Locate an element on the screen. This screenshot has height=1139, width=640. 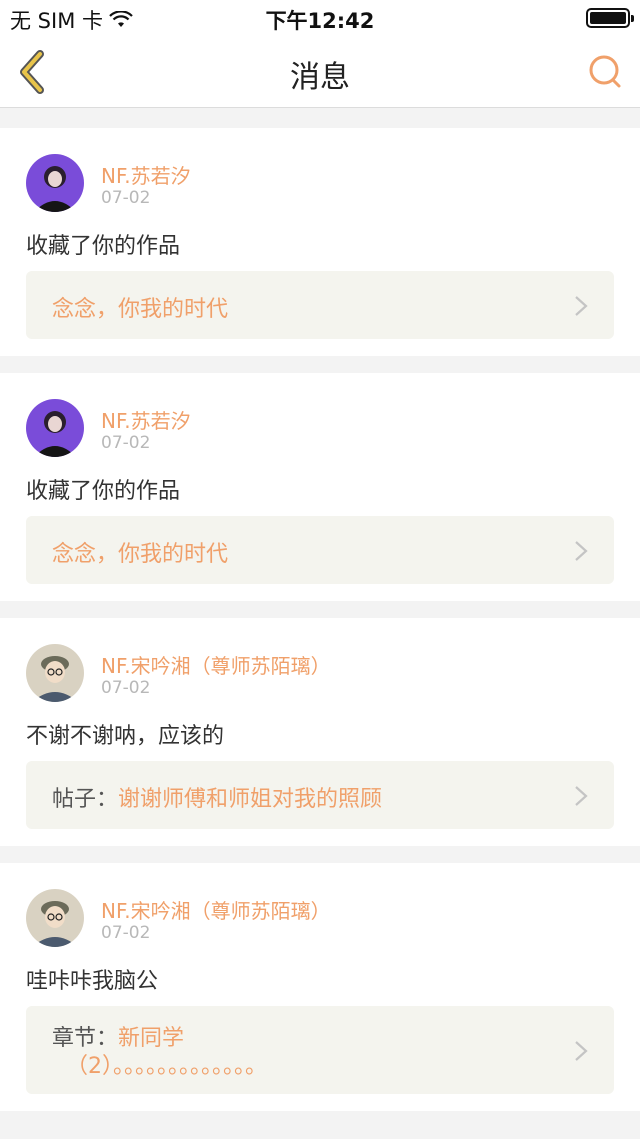
ref-title-continued: （2）。。。。。。。。。。。。。 is located at coordinates (166, 1066).